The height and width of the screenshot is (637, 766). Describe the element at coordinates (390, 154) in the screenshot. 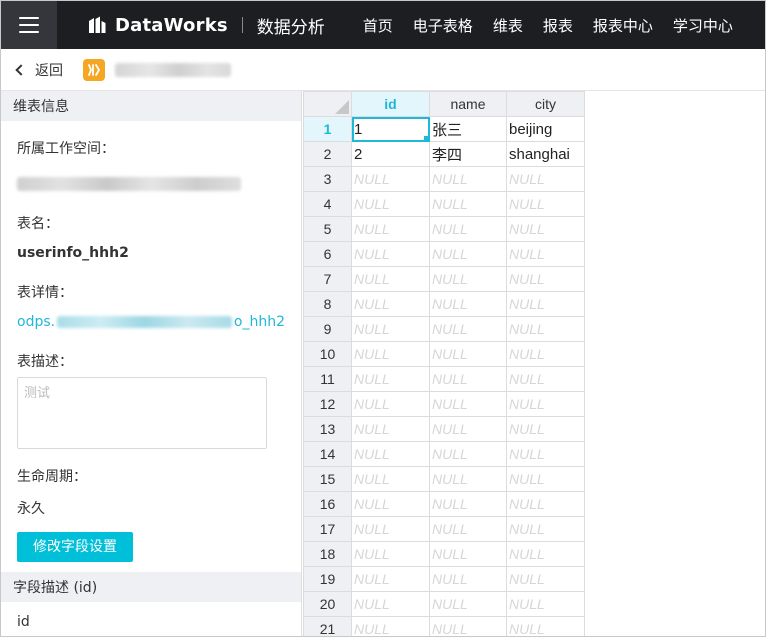

I see `grid-cell: 2` at that location.